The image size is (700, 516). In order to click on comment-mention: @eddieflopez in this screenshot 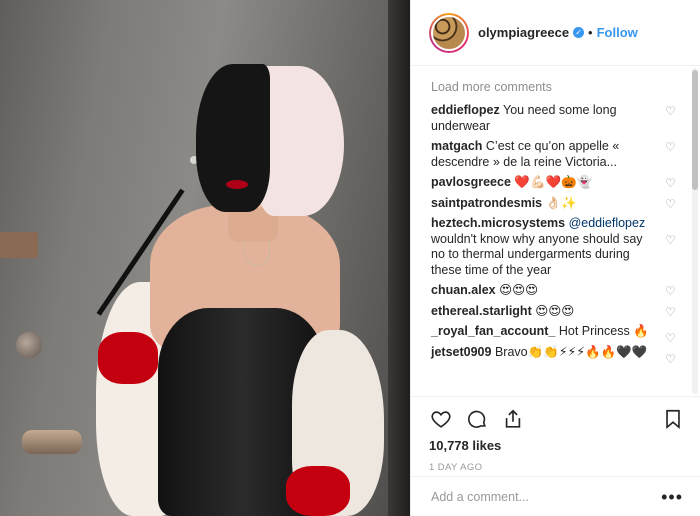, I will do `click(607, 223)`.